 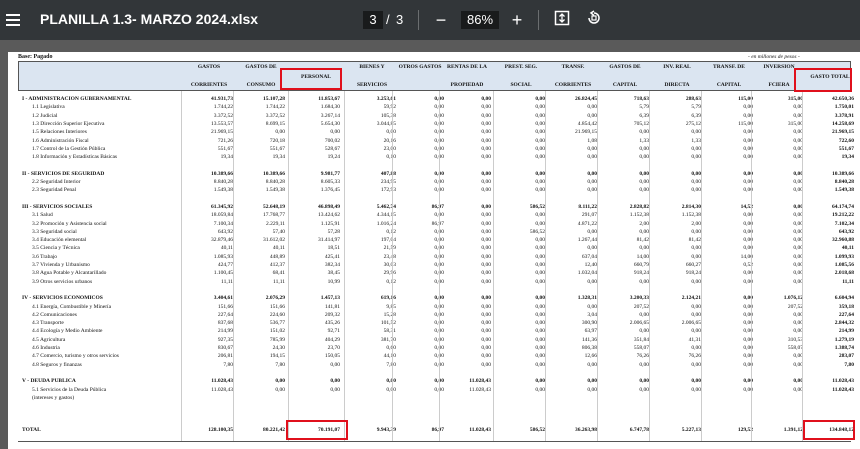 What do you see at coordinates (844, 265) in the screenshot?
I see `table-cell: 1.085,56` at bounding box center [844, 265].